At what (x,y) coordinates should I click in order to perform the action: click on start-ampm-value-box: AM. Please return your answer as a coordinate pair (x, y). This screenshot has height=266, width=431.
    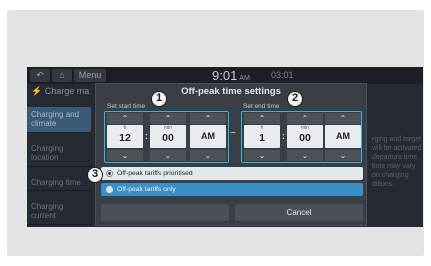
    Looking at the image, I should click on (208, 136).